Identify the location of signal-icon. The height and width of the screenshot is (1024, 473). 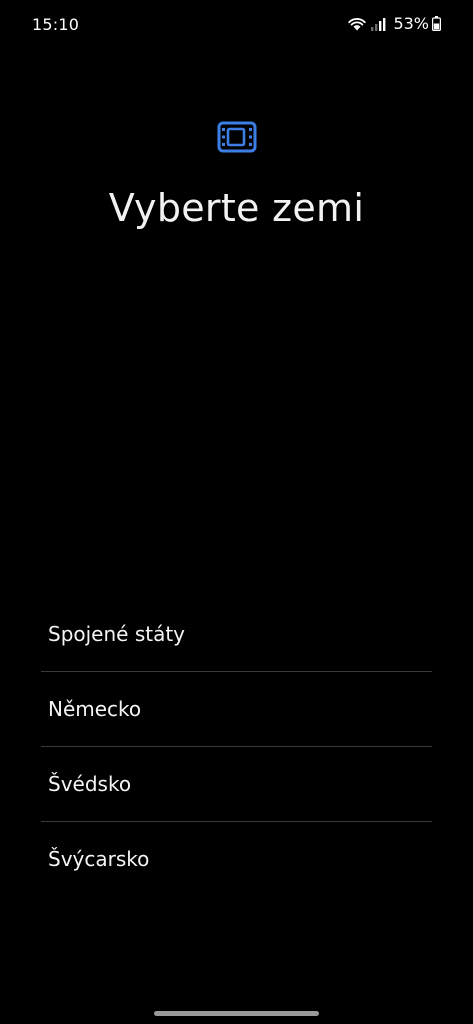
(378, 24).